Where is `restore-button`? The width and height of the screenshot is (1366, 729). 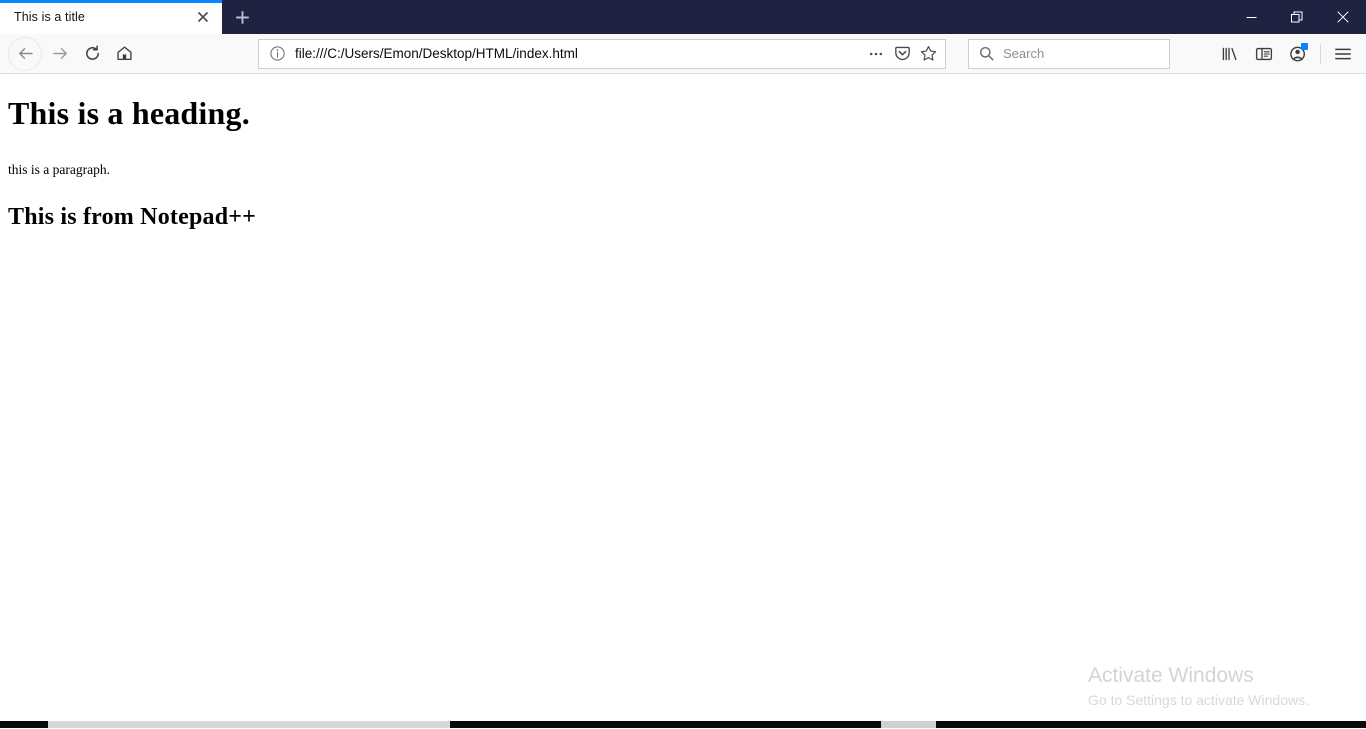 restore-button is located at coordinates (1297, 17).